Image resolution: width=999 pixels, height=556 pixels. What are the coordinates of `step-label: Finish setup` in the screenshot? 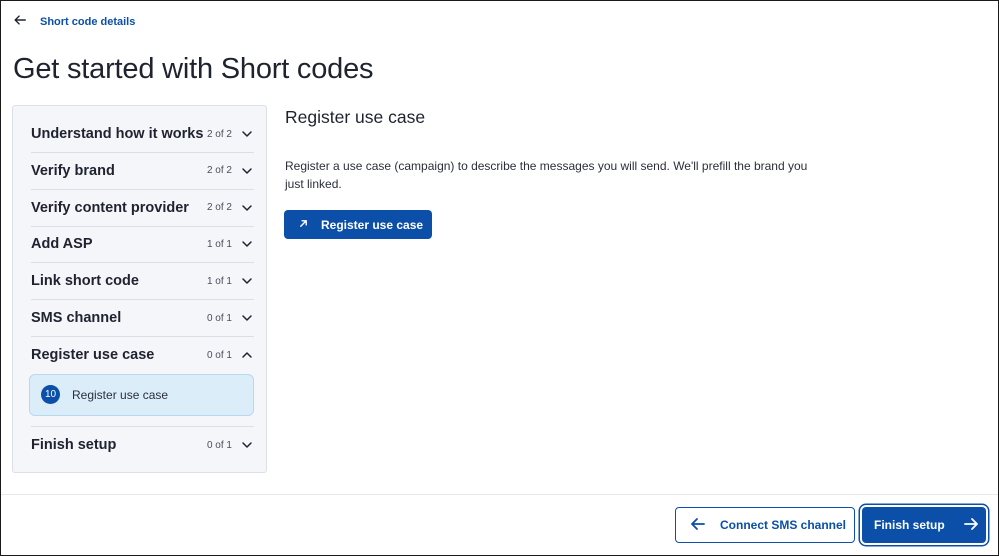 It's located at (74, 445).